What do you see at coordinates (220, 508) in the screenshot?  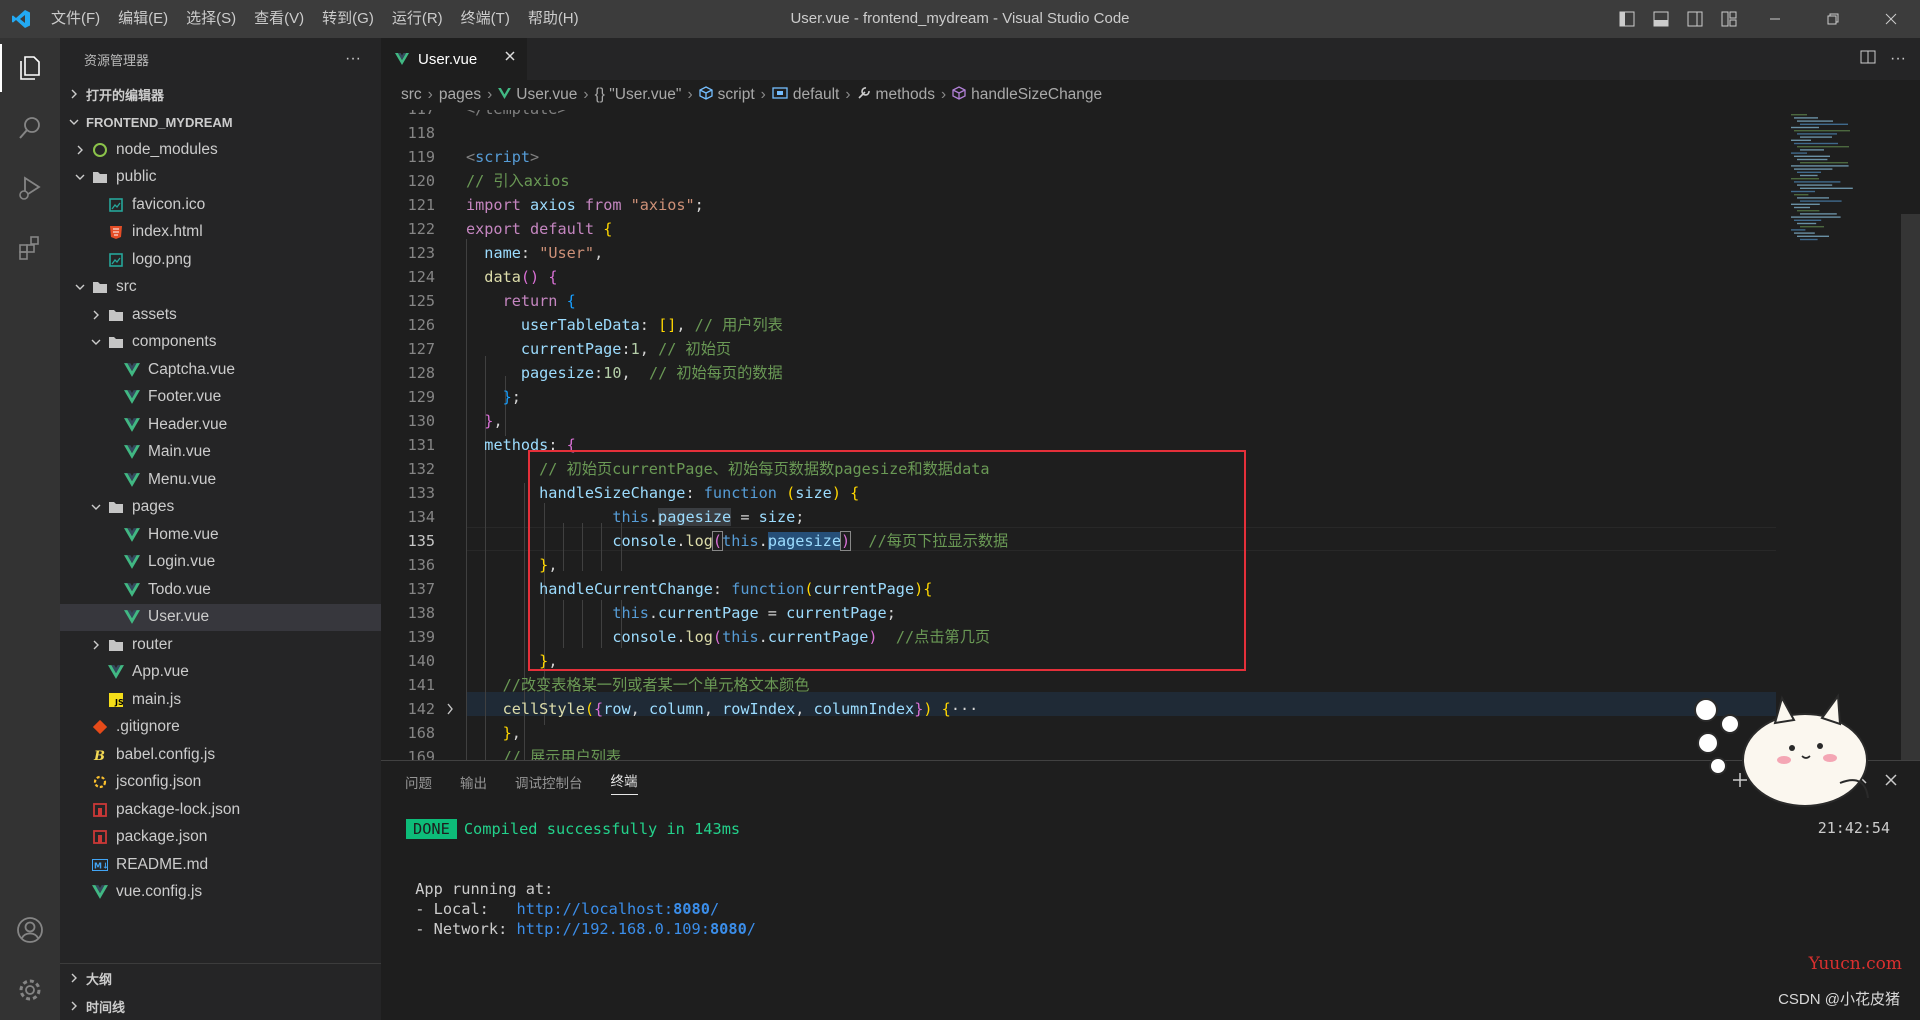 I see `file-tree-item: pages` at bounding box center [220, 508].